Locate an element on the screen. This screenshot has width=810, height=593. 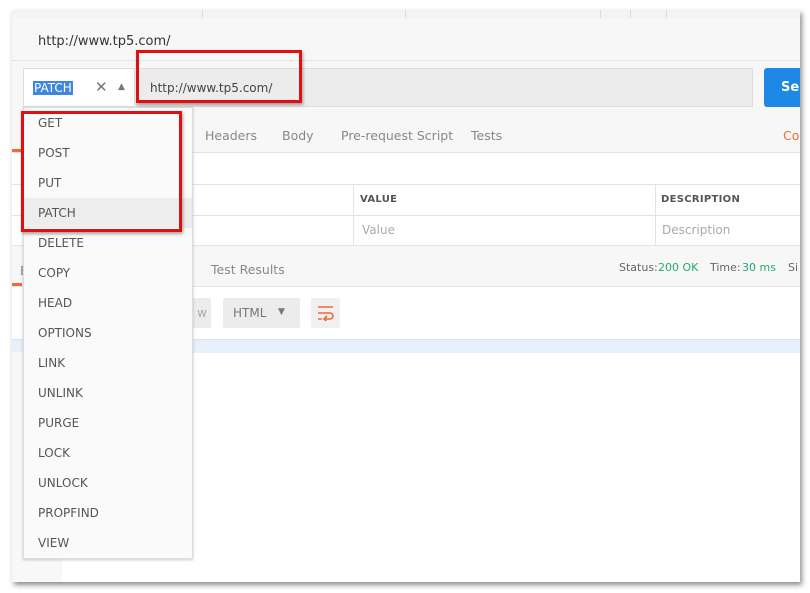
time-value: 30 ms is located at coordinates (759, 267).